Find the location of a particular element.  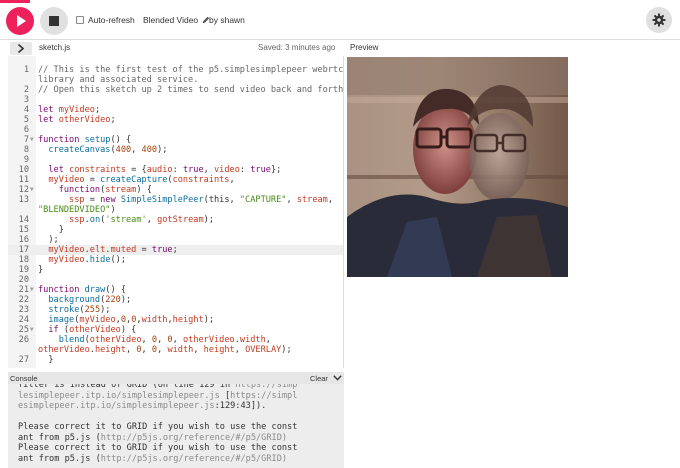

line-number: 26 is located at coordinates (23, 340).